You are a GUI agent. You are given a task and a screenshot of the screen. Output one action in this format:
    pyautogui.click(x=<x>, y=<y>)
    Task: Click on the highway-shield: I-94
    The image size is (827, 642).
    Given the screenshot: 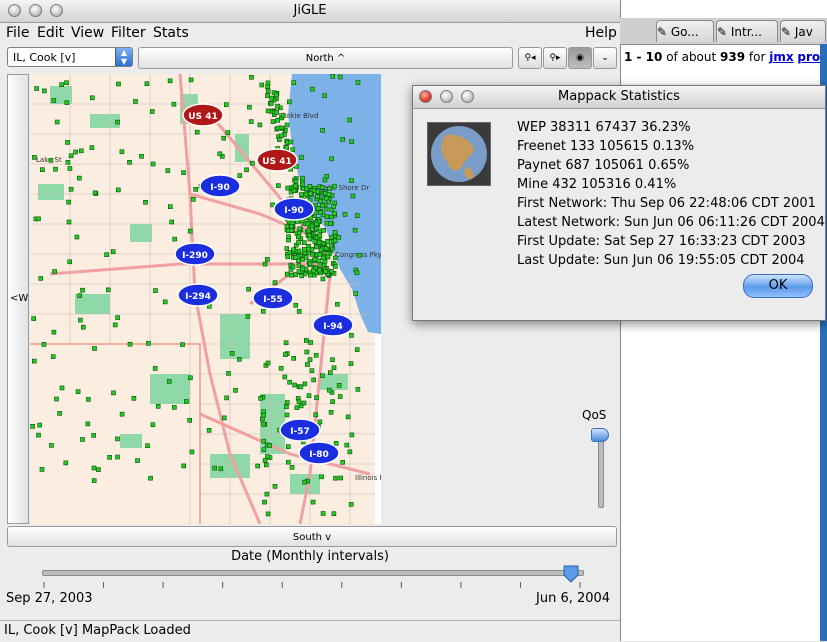 What is the action you would take?
    pyautogui.click(x=333, y=325)
    